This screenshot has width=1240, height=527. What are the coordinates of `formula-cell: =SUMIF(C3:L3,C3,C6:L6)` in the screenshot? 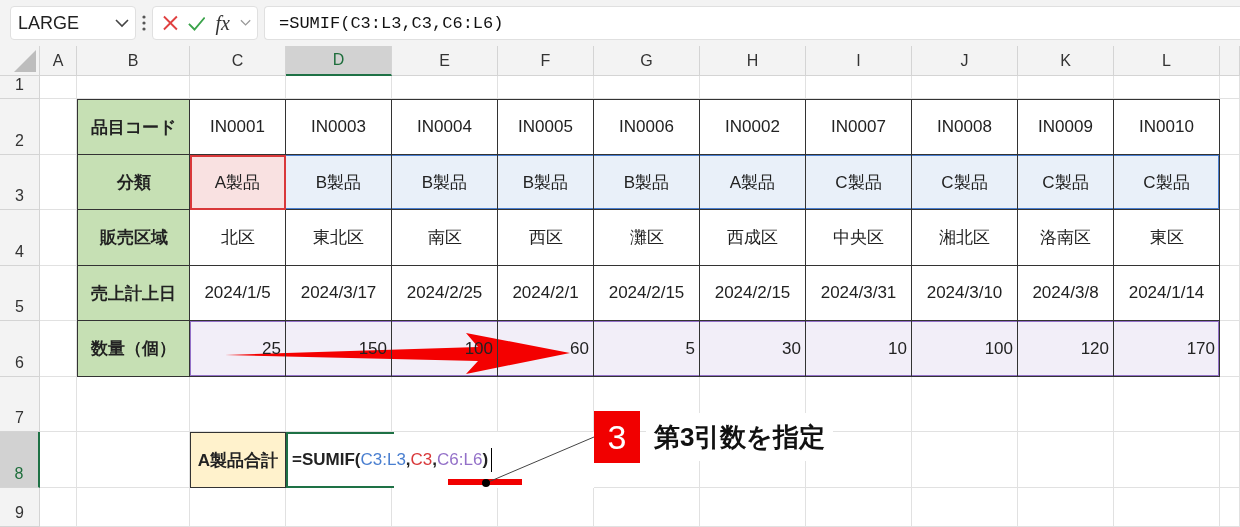 It's located at (440, 460).